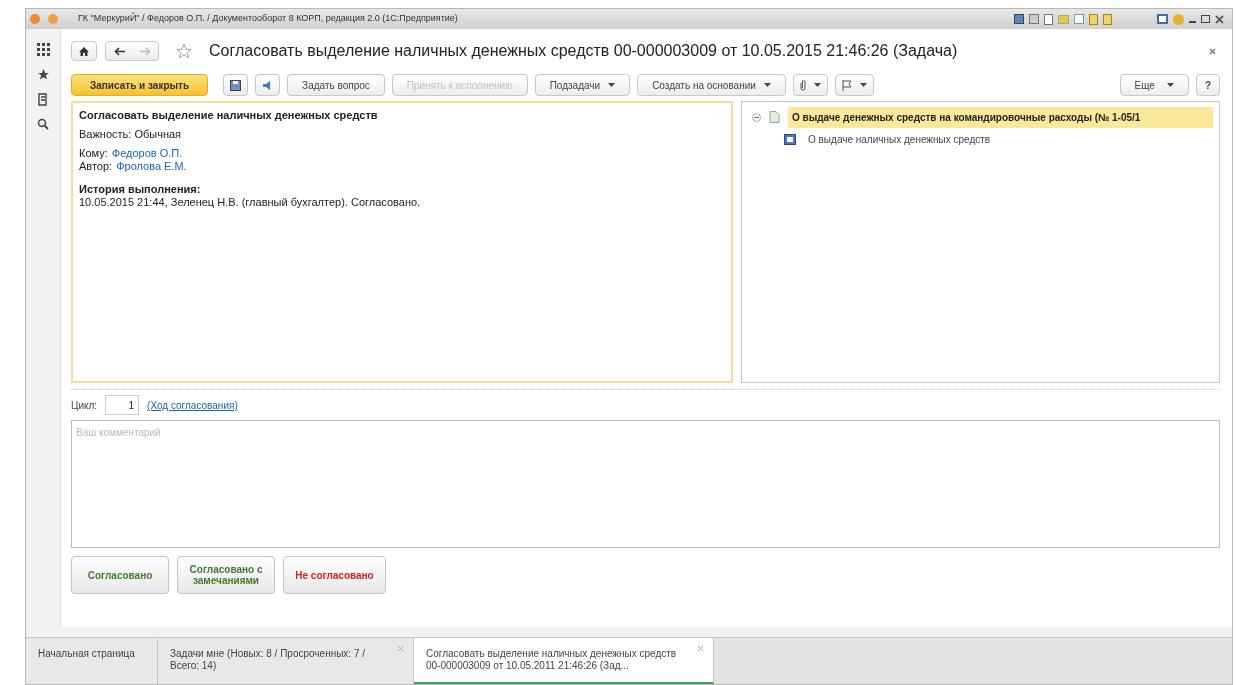  What do you see at coordinates (286, 661) in the screenshot?
I see `page-tab: Задачи мне (Новых: 8 / Просроченных: 7 / Всего: 14)` at bounding box center [286, 661].